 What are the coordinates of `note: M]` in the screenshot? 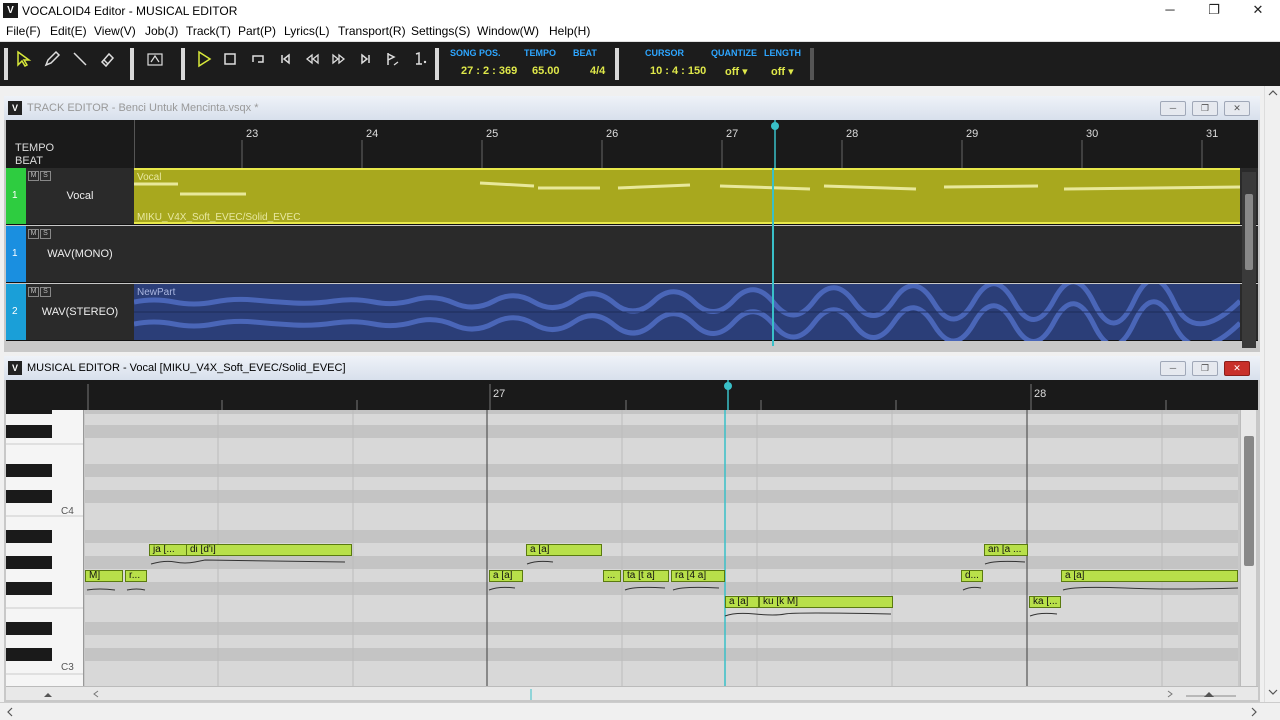 It's located at (104, 576).